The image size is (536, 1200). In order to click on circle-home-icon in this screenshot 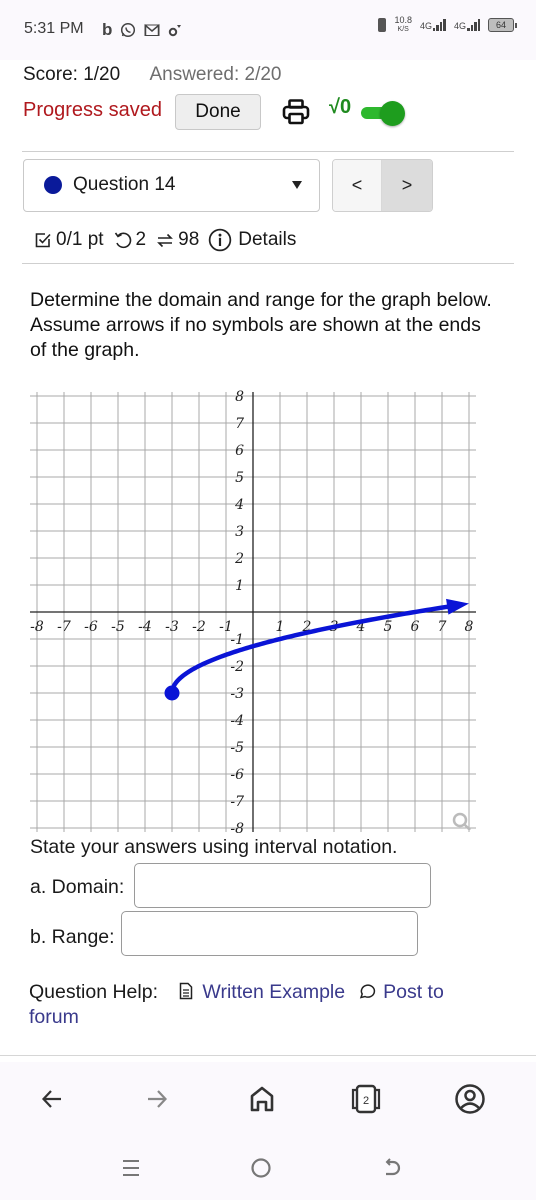, I will do `click(261, 1168)`.